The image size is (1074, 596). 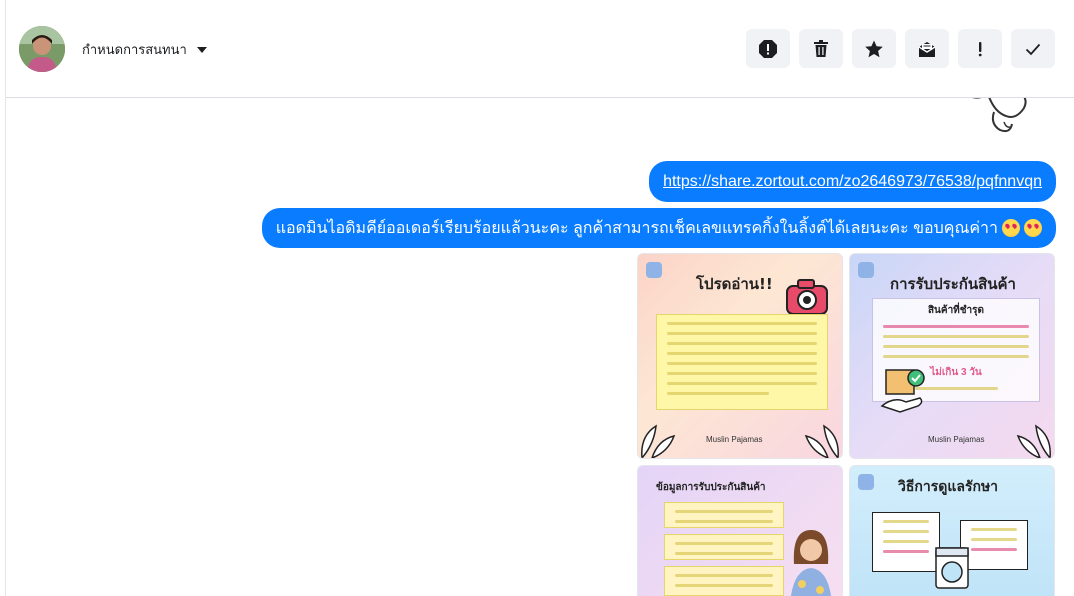 What do you see at coordinates (711, 487) in the screenshot?
I see `image-title: ข้อมูลการรับประกันสินค้า` at bounding box center [711, 487].